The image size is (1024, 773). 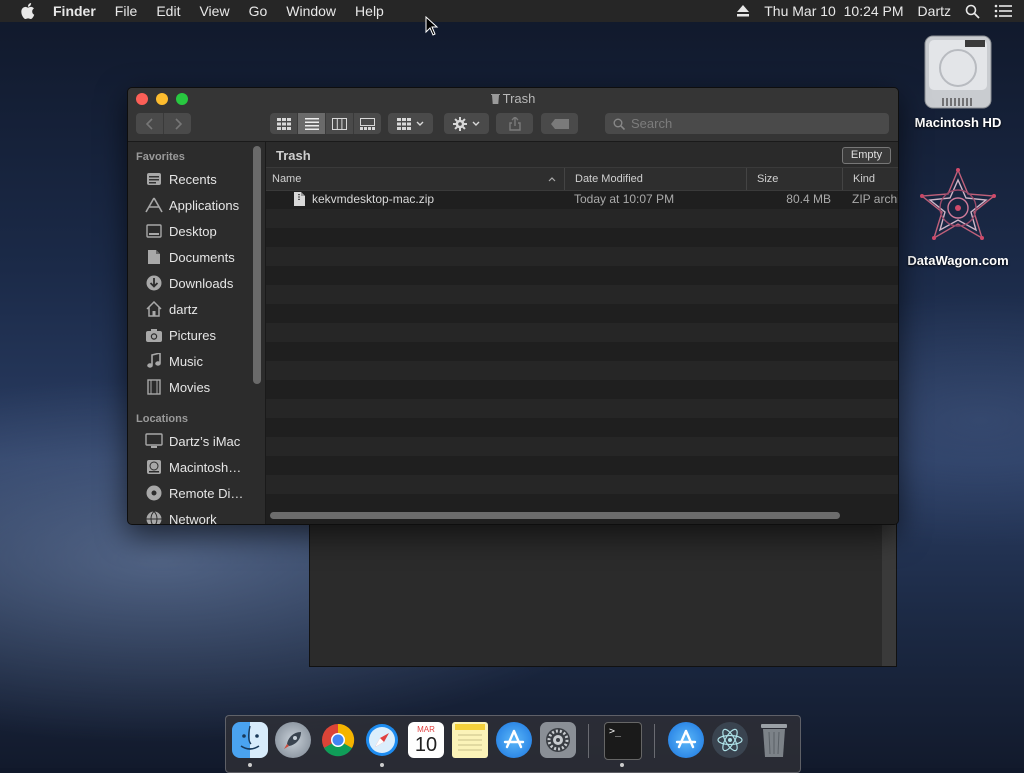 I want to click on dock-chrome, so click(x=338, y=740).